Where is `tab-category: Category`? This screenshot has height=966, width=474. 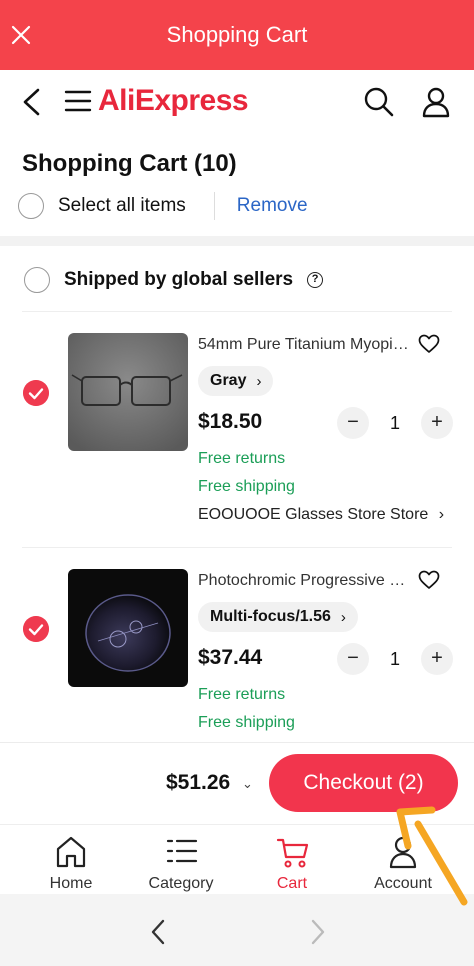
tab-category: Category is located at coordinates (181, 860).